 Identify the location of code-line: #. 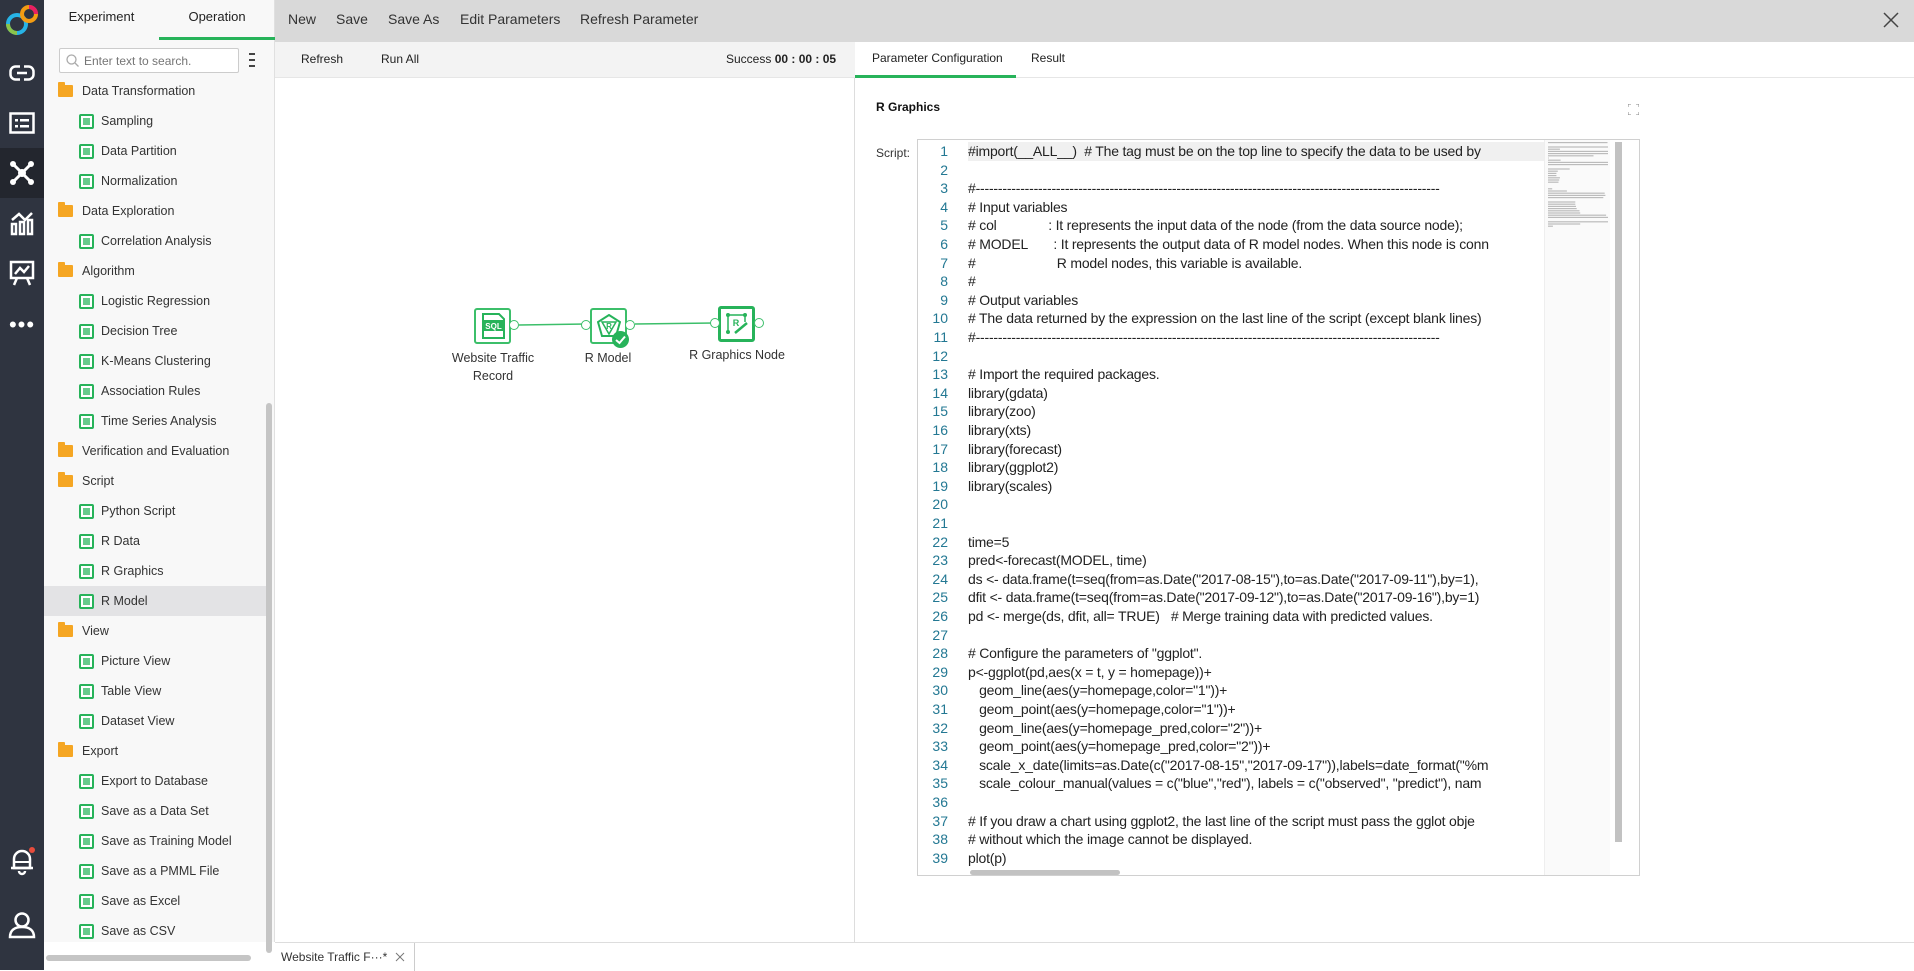
(1256, 281).